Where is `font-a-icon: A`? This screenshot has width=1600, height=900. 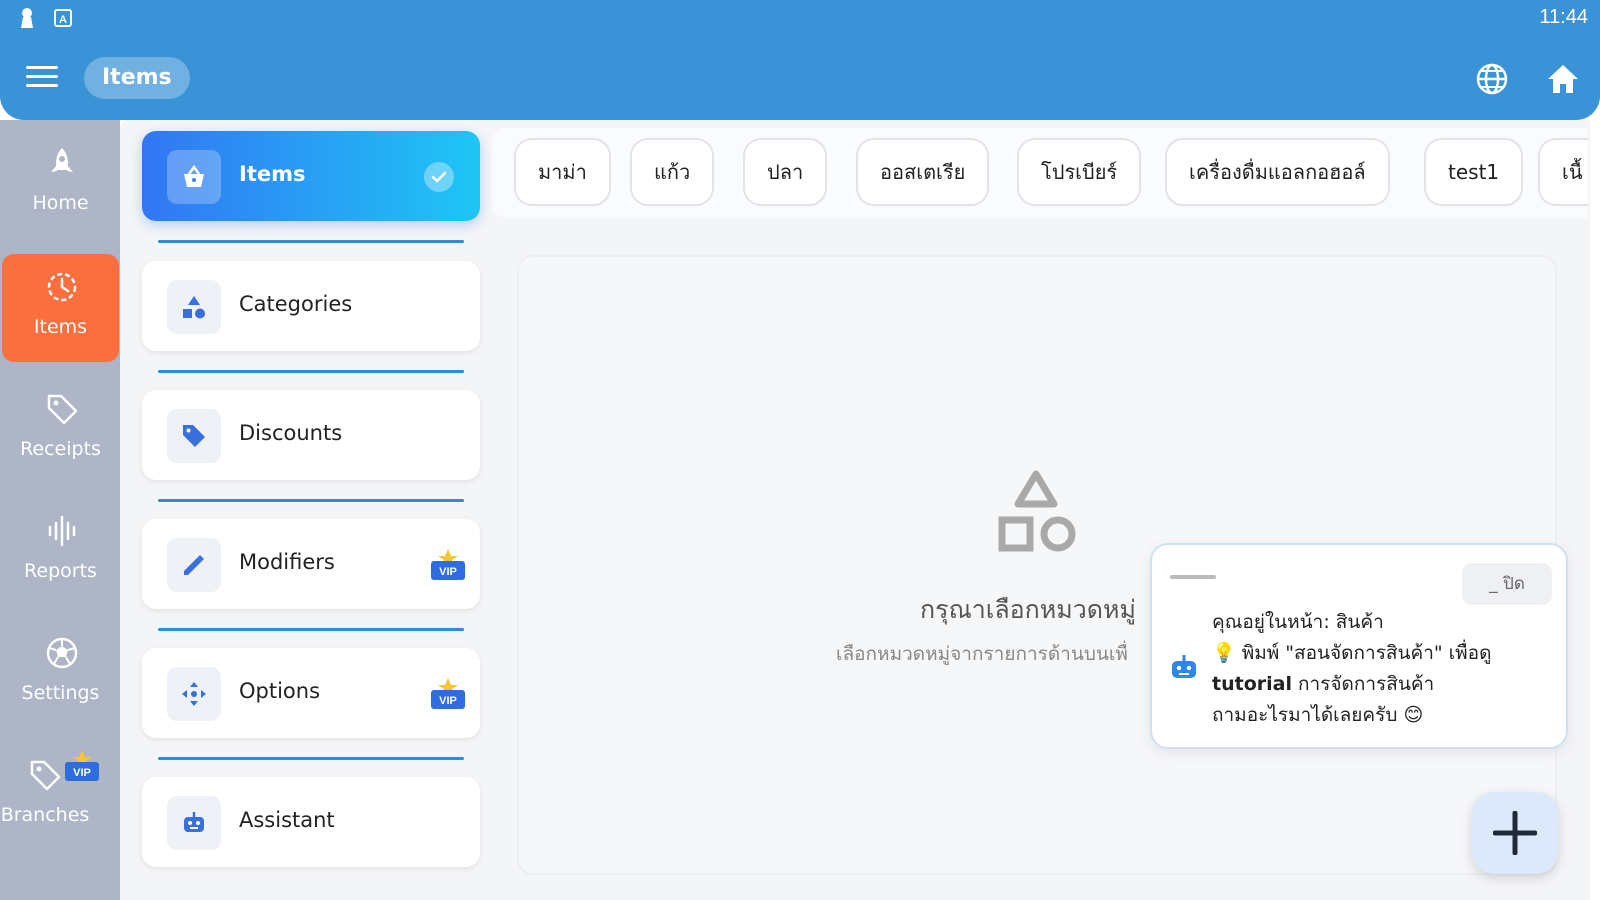 font-a-icon: A is located at coordinates (63, 18).